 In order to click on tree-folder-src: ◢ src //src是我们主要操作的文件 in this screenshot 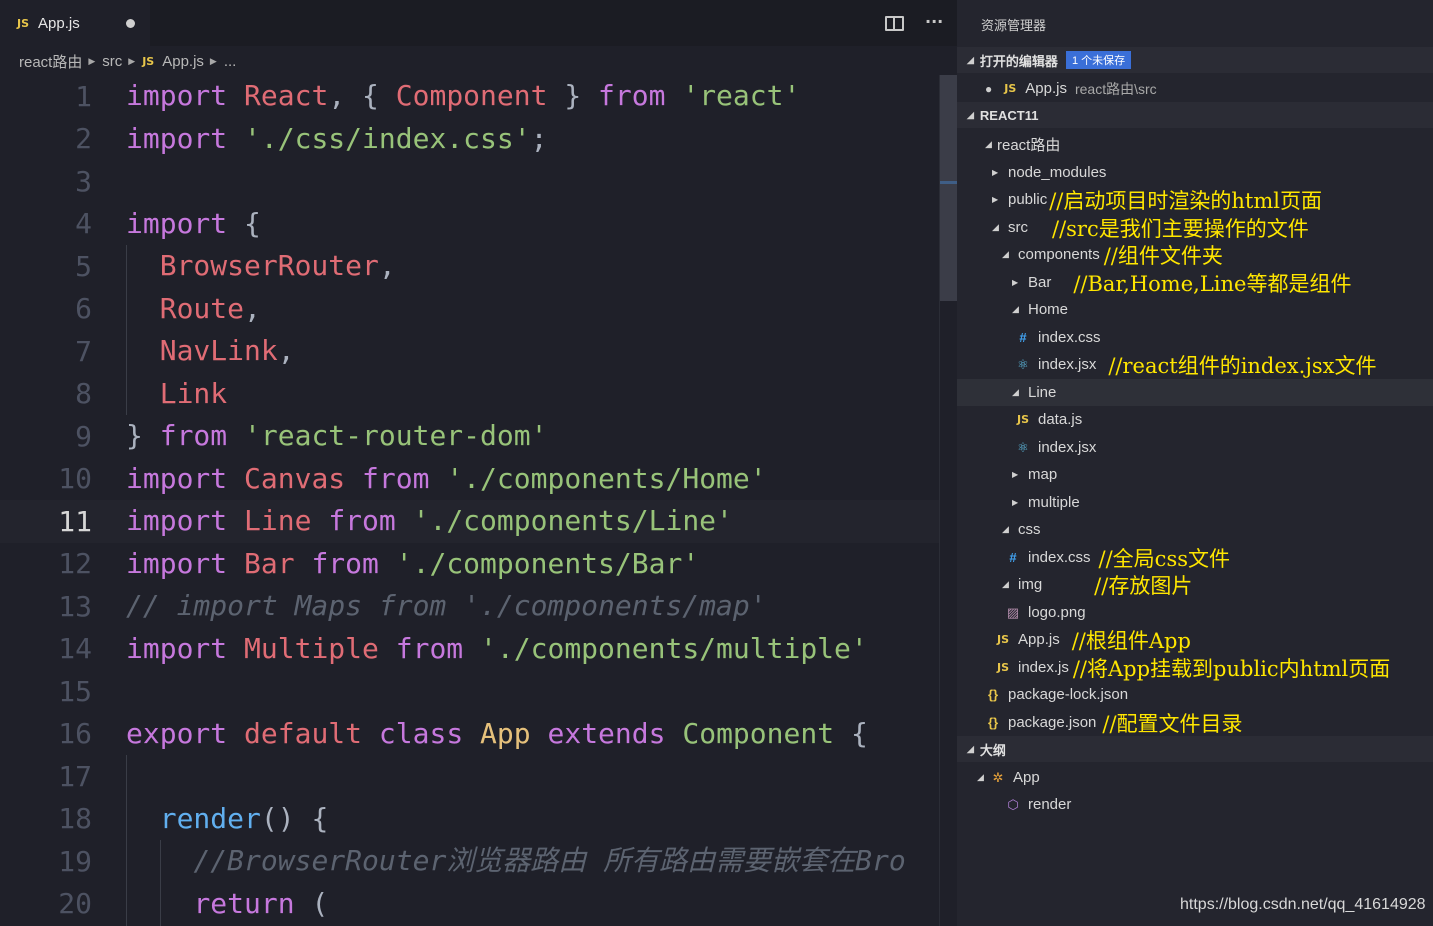, I will do `click(1195, 227)`.